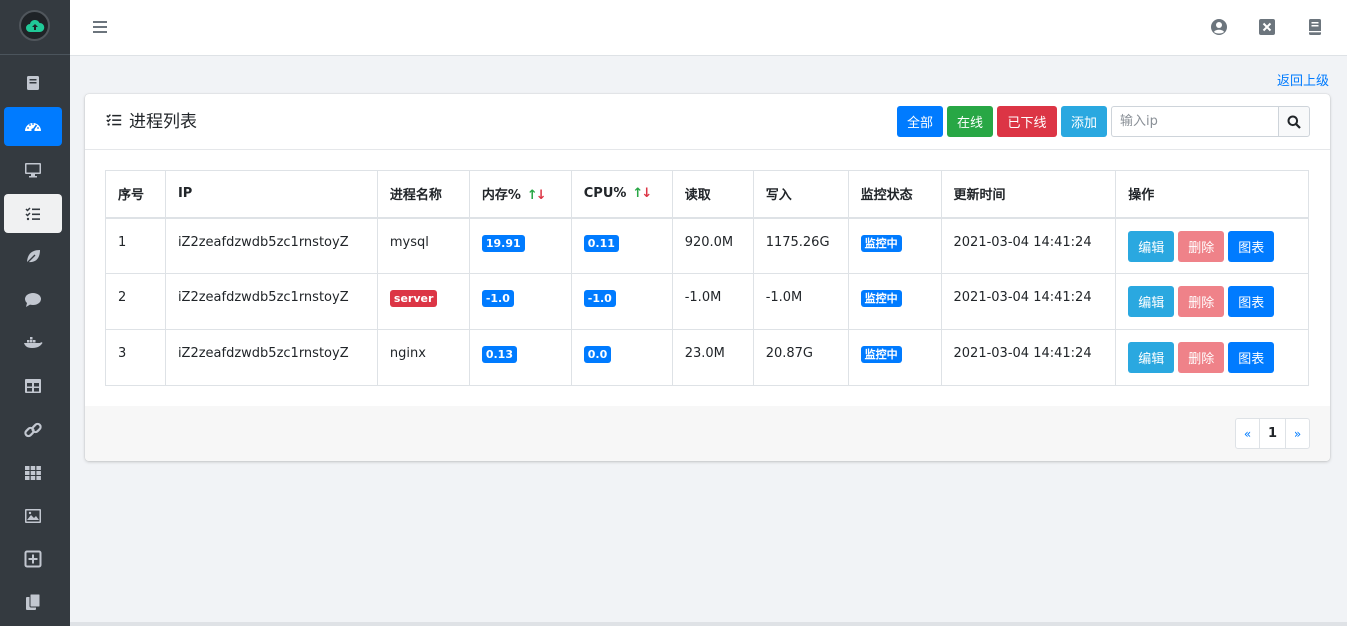 This screenshot has height=626, width=1347. Describe the element at coordinates (135, 245) in the screenshot. I see `cell-no: 1` at that location.